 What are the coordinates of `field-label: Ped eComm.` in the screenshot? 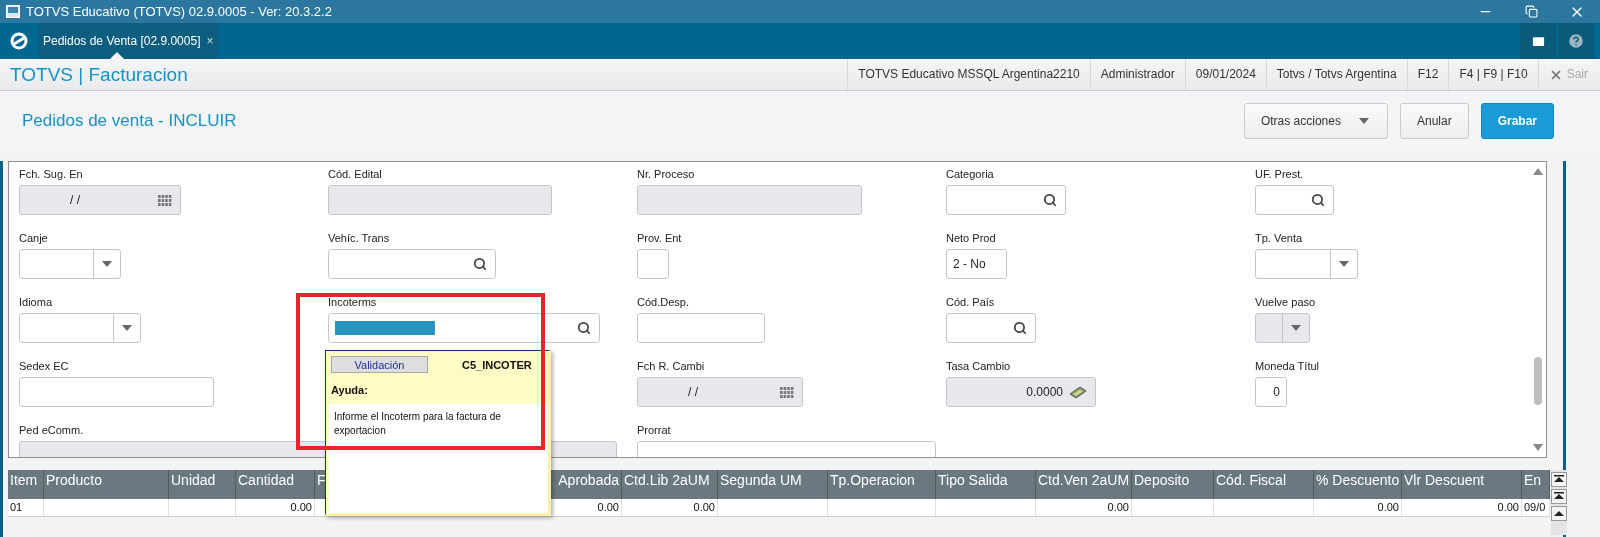 It's located at (51, 430).